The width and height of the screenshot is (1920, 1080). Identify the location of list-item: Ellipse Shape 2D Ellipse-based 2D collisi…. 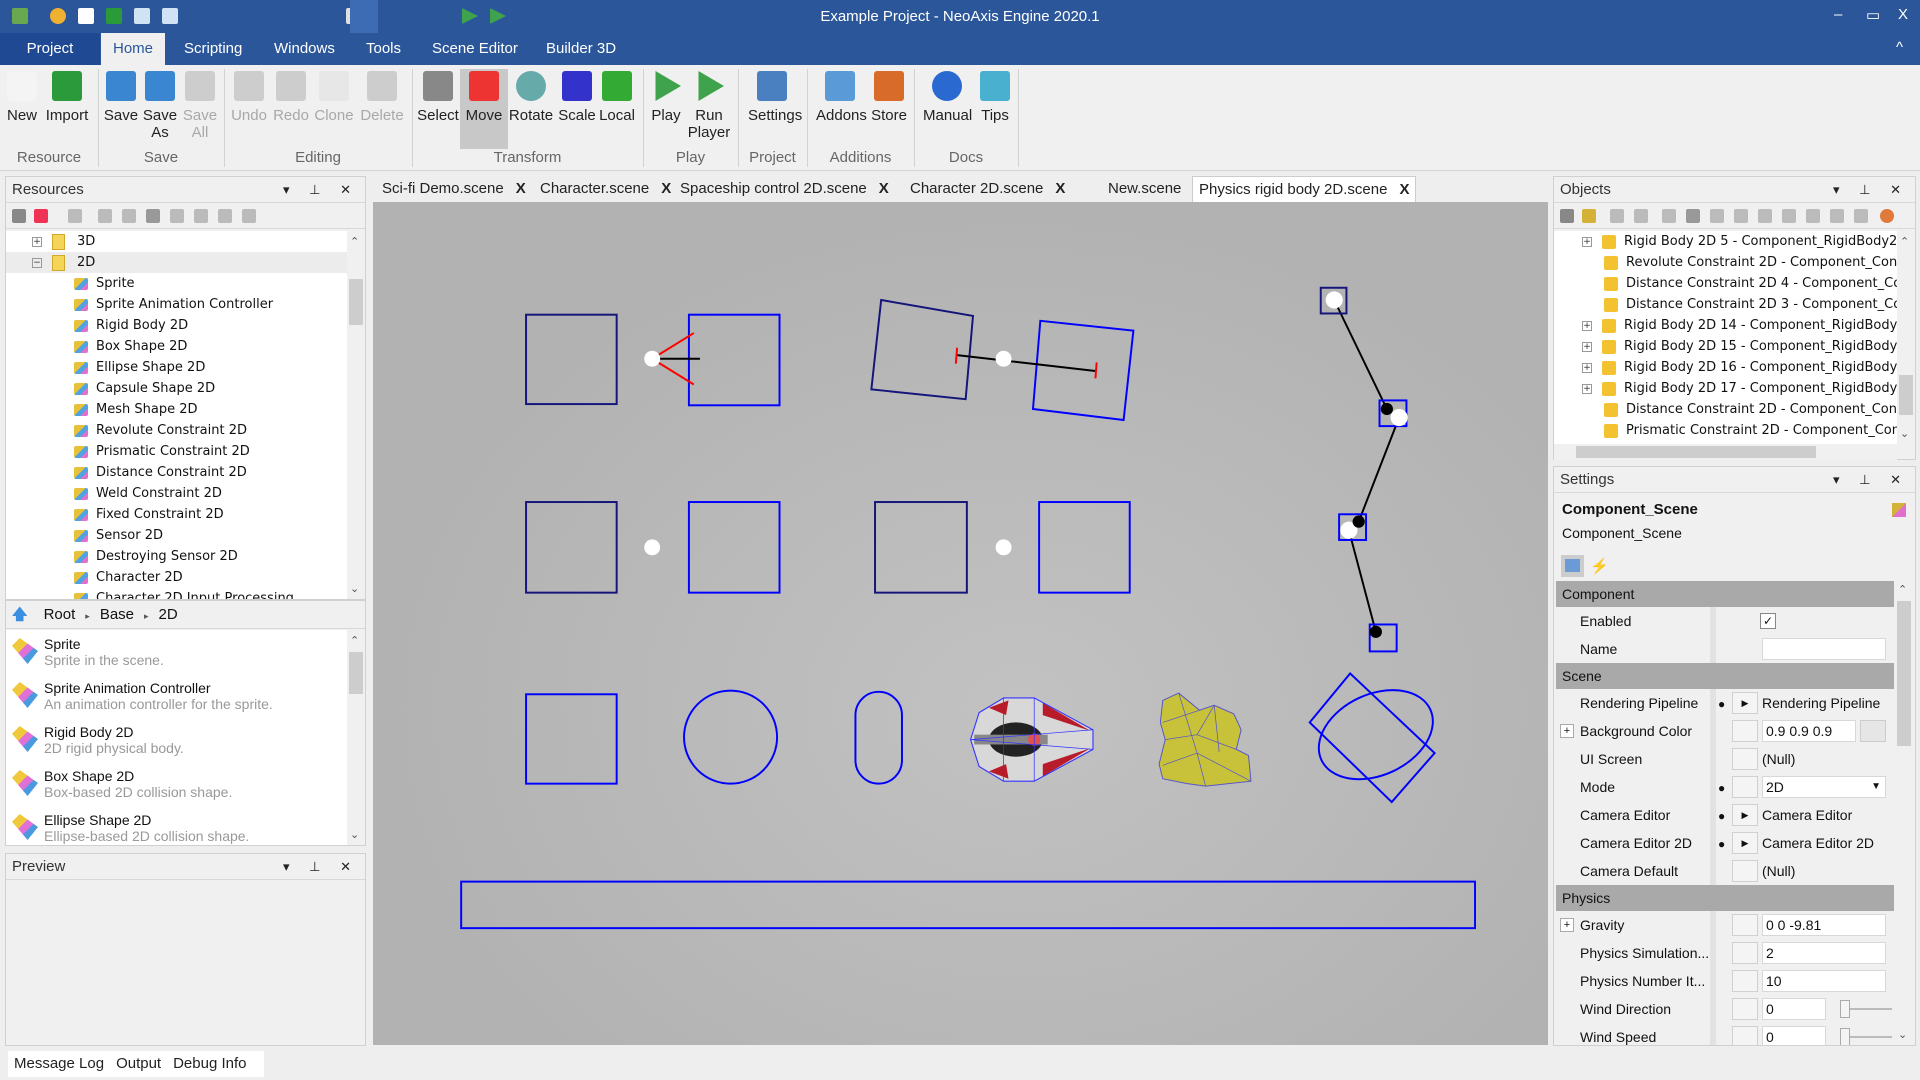
(176, 825).